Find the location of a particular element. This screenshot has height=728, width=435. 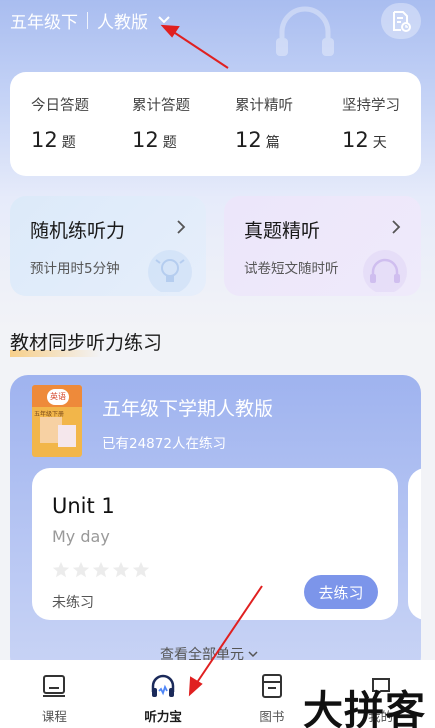

headphones-icon is located at coordinates (163, 685).